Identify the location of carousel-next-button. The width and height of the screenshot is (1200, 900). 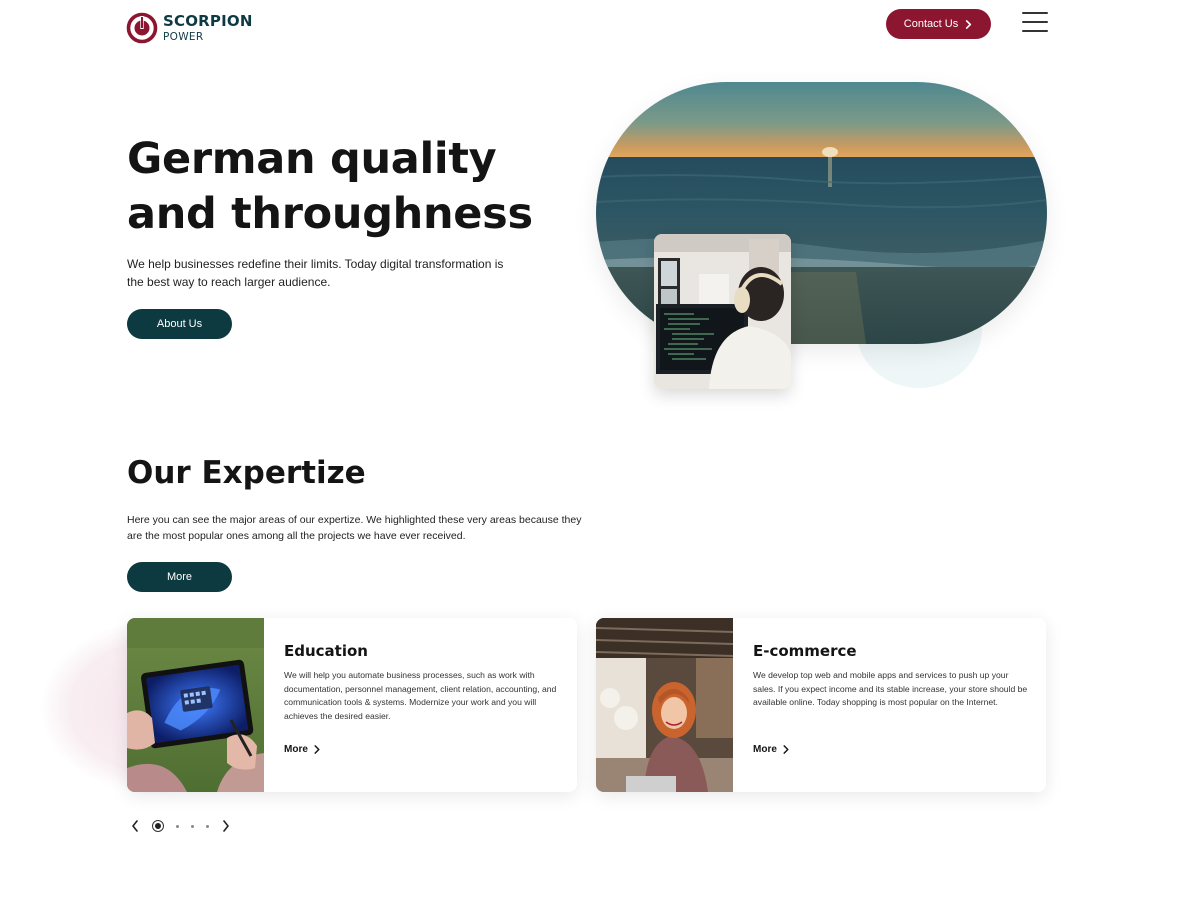
(226, 826).